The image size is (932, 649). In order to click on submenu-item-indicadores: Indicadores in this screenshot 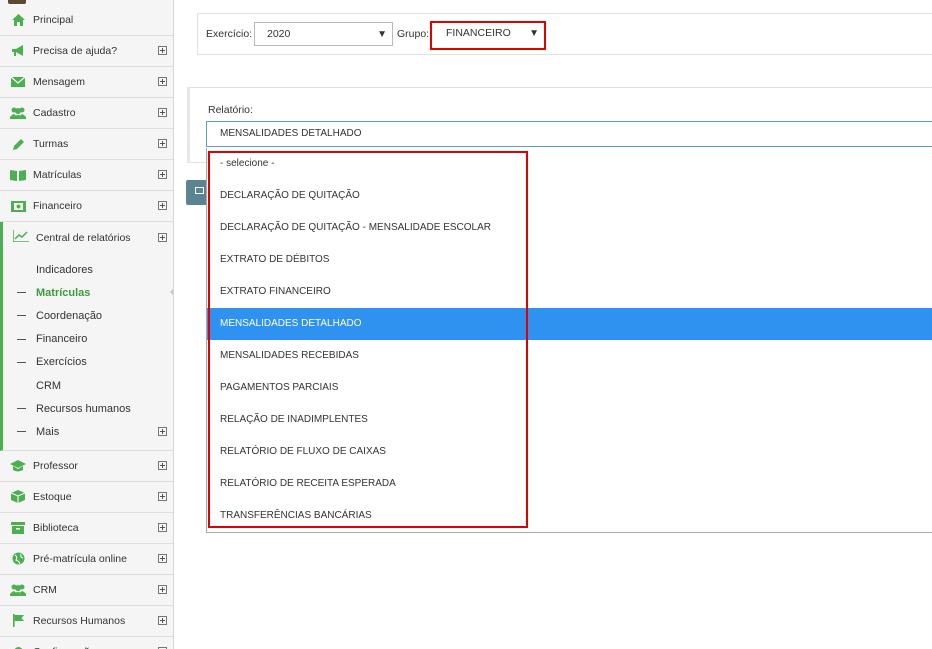, I will do `click(88, 269)`.